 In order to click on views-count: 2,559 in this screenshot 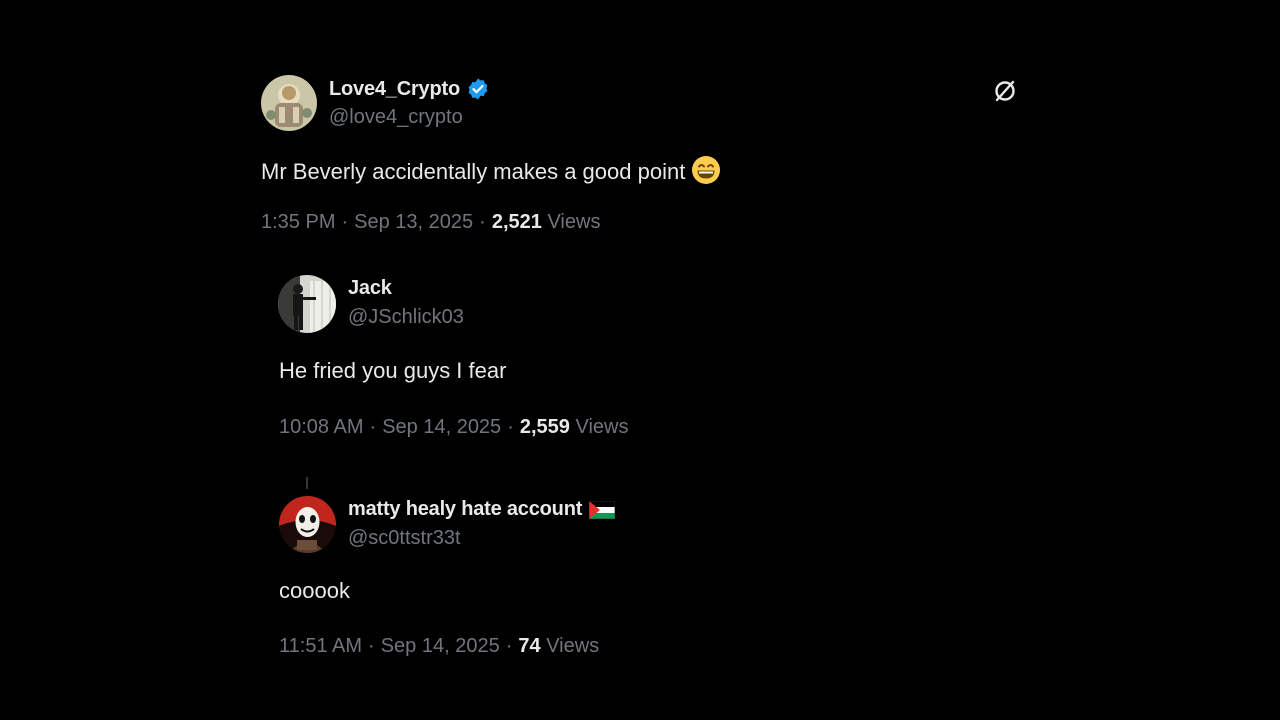, I will do `click(544, 427)`.